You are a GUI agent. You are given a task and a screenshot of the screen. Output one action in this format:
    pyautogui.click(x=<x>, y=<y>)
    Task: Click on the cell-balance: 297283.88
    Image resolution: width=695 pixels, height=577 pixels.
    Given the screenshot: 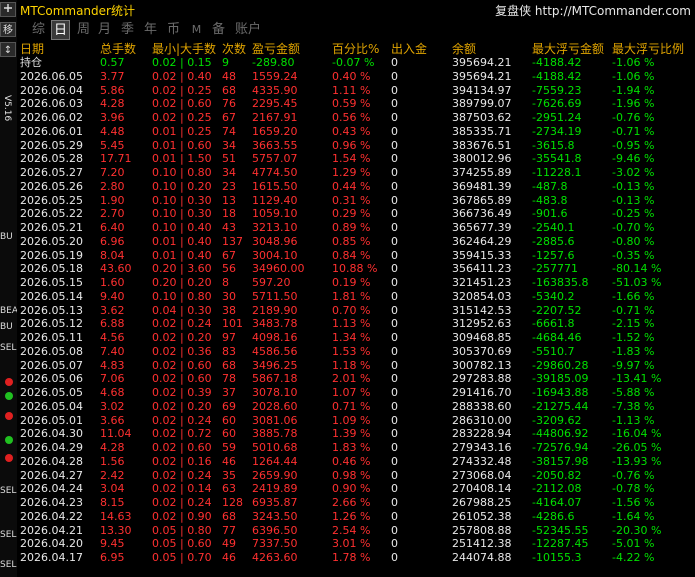 What is the action you would take?
    pyautogui.click(x=482, y=379)
    